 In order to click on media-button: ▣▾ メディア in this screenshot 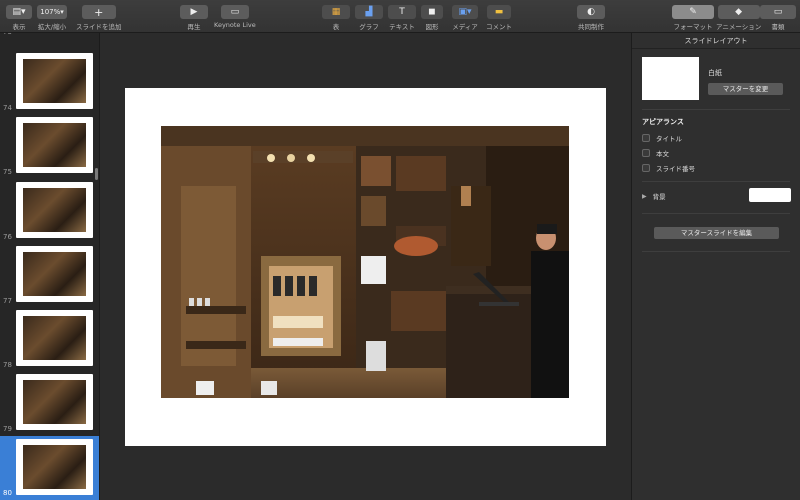, I will do `click(465, 18)`.